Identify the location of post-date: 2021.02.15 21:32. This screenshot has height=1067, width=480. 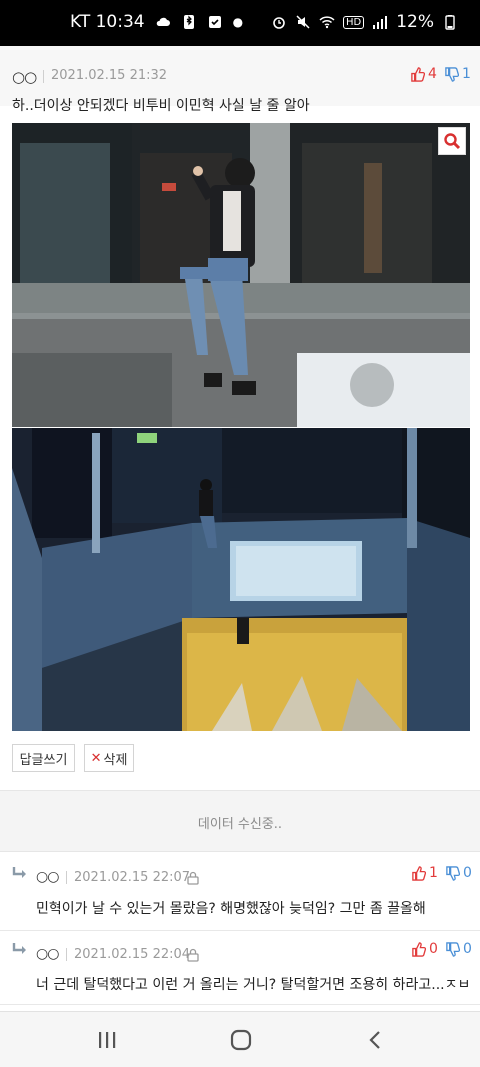
(109, 75).